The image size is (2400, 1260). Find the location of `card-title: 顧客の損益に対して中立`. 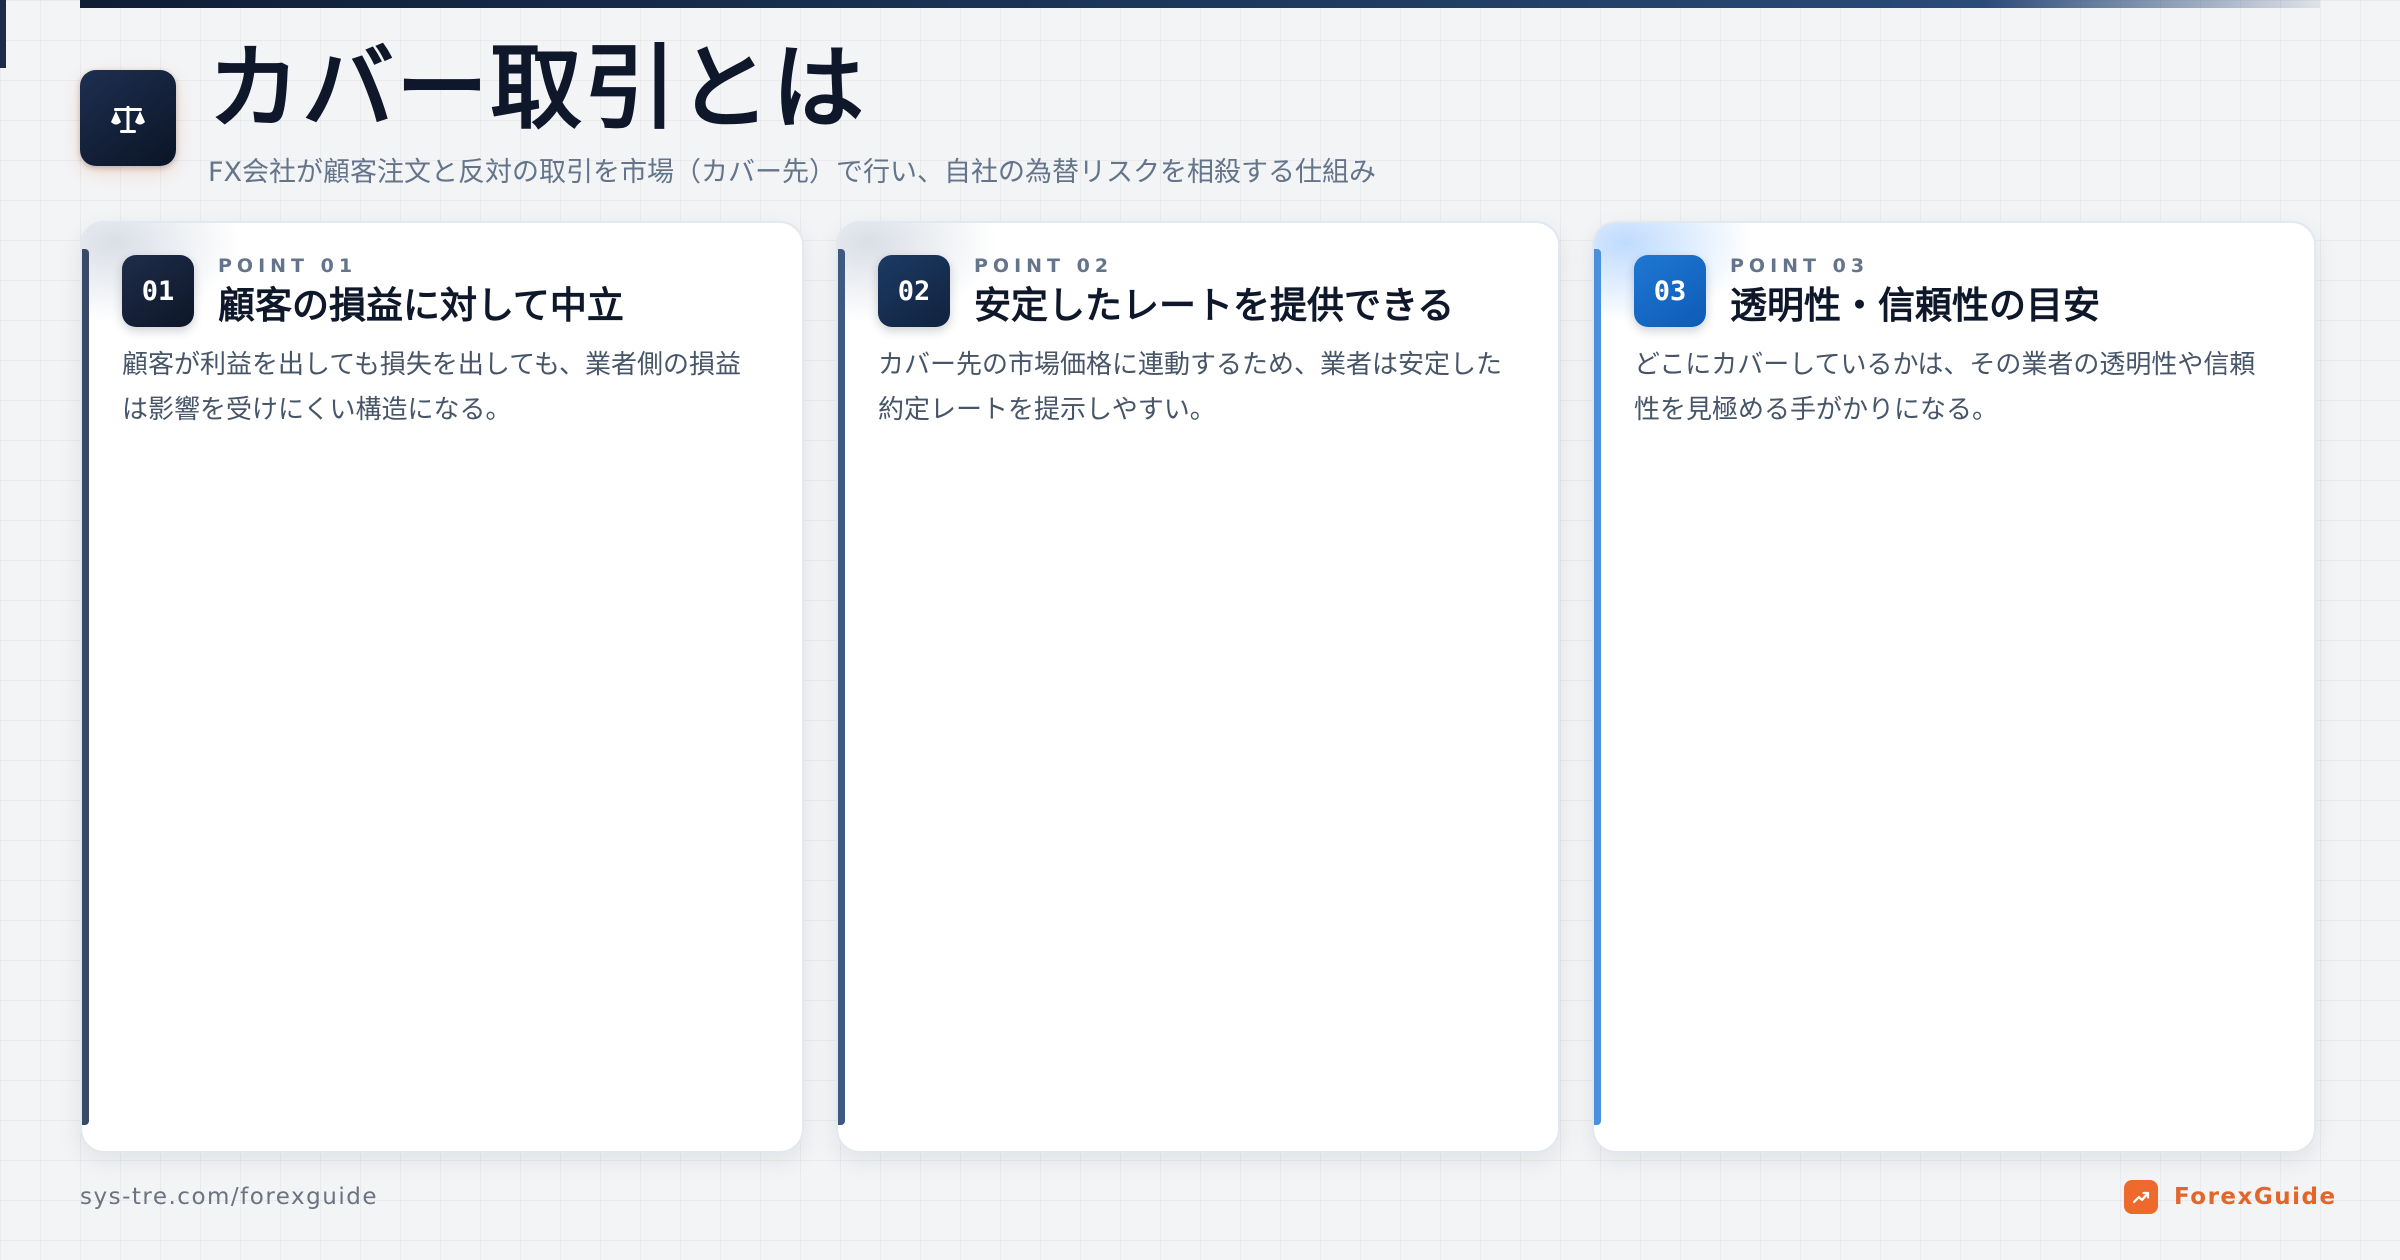

card-title: 顧客の損益に対して中立 is located at coordinates (421, 305).